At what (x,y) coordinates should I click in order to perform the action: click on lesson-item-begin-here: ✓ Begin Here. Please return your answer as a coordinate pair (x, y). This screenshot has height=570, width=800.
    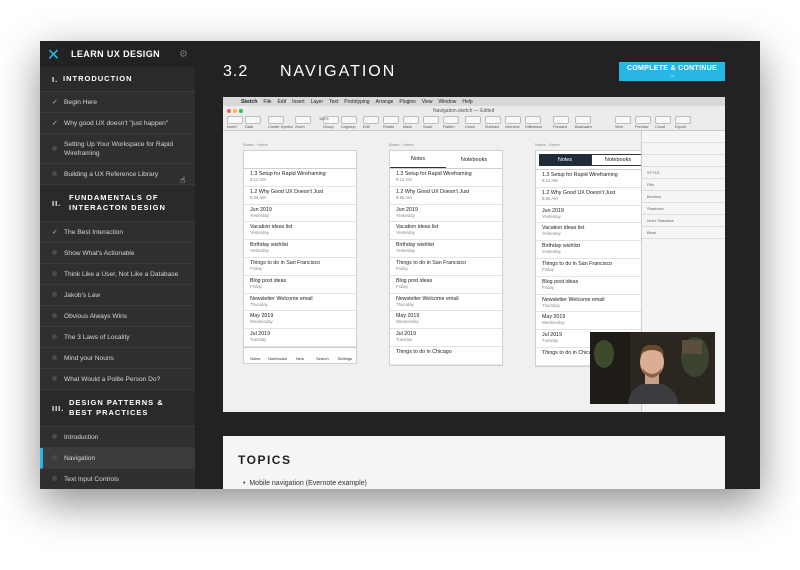
    Looking at the image, I should click on (117, 102).